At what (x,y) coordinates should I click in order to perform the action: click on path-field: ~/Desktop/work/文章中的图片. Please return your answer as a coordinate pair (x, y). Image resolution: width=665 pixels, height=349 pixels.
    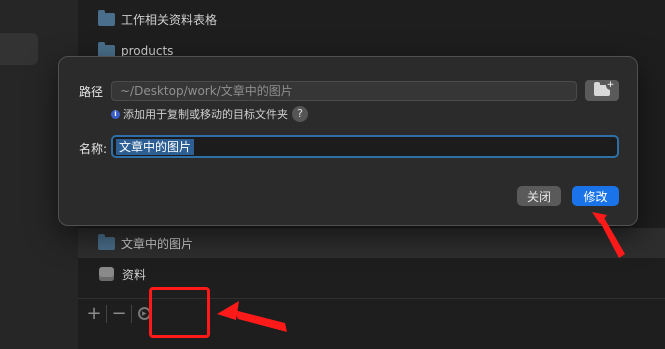
    Looking at the image, I should click on (344, 91).